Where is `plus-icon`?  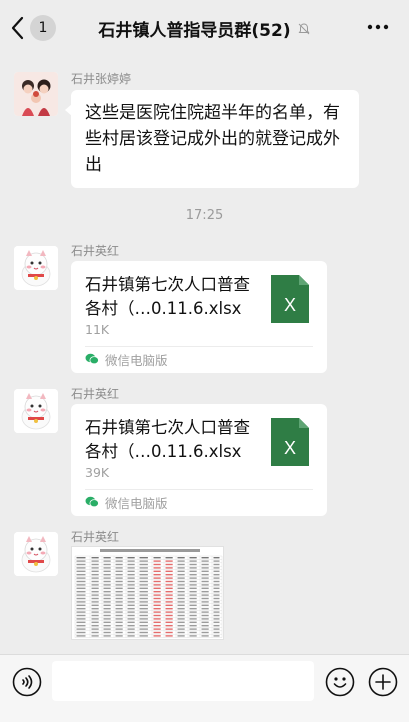
plus-icon is located at coordinates (383, 682).